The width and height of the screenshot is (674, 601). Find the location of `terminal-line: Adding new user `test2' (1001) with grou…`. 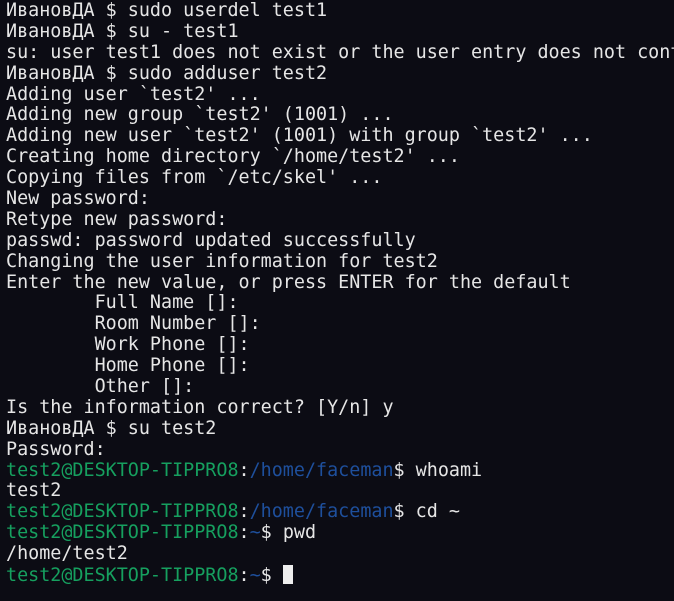

terminal-line: Adding new user `test2' (1001) with grou… is located at coordinates (340, 136).